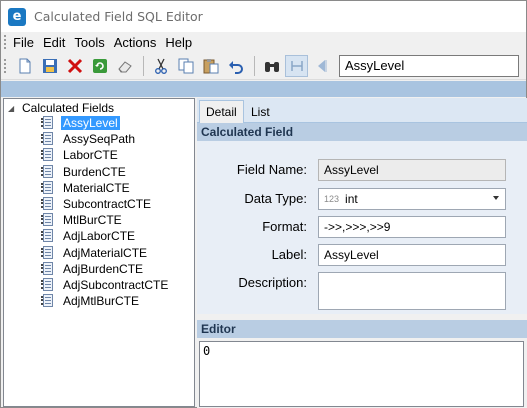 The height and width of the screenshot is (408, 527). Describe the element at coordinates (23, 42) in the screenshot. I see `menu-file: File` at that location.